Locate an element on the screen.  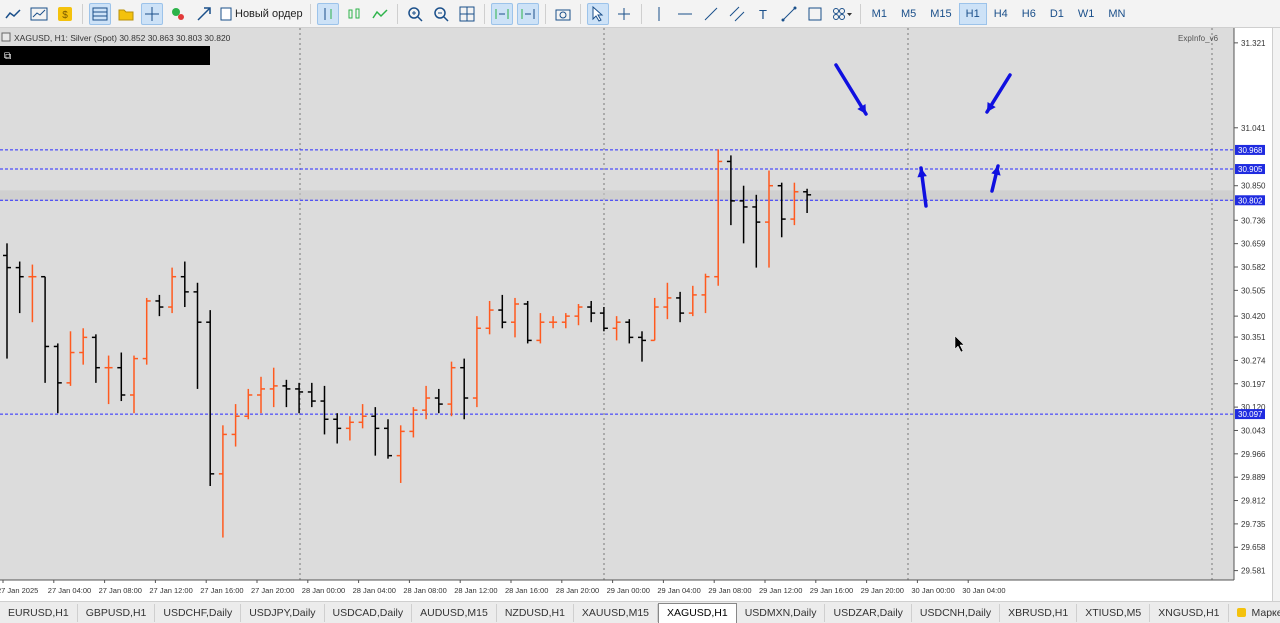
chart-tab: USDJPY,Daily is located at coordinates (283, 612).